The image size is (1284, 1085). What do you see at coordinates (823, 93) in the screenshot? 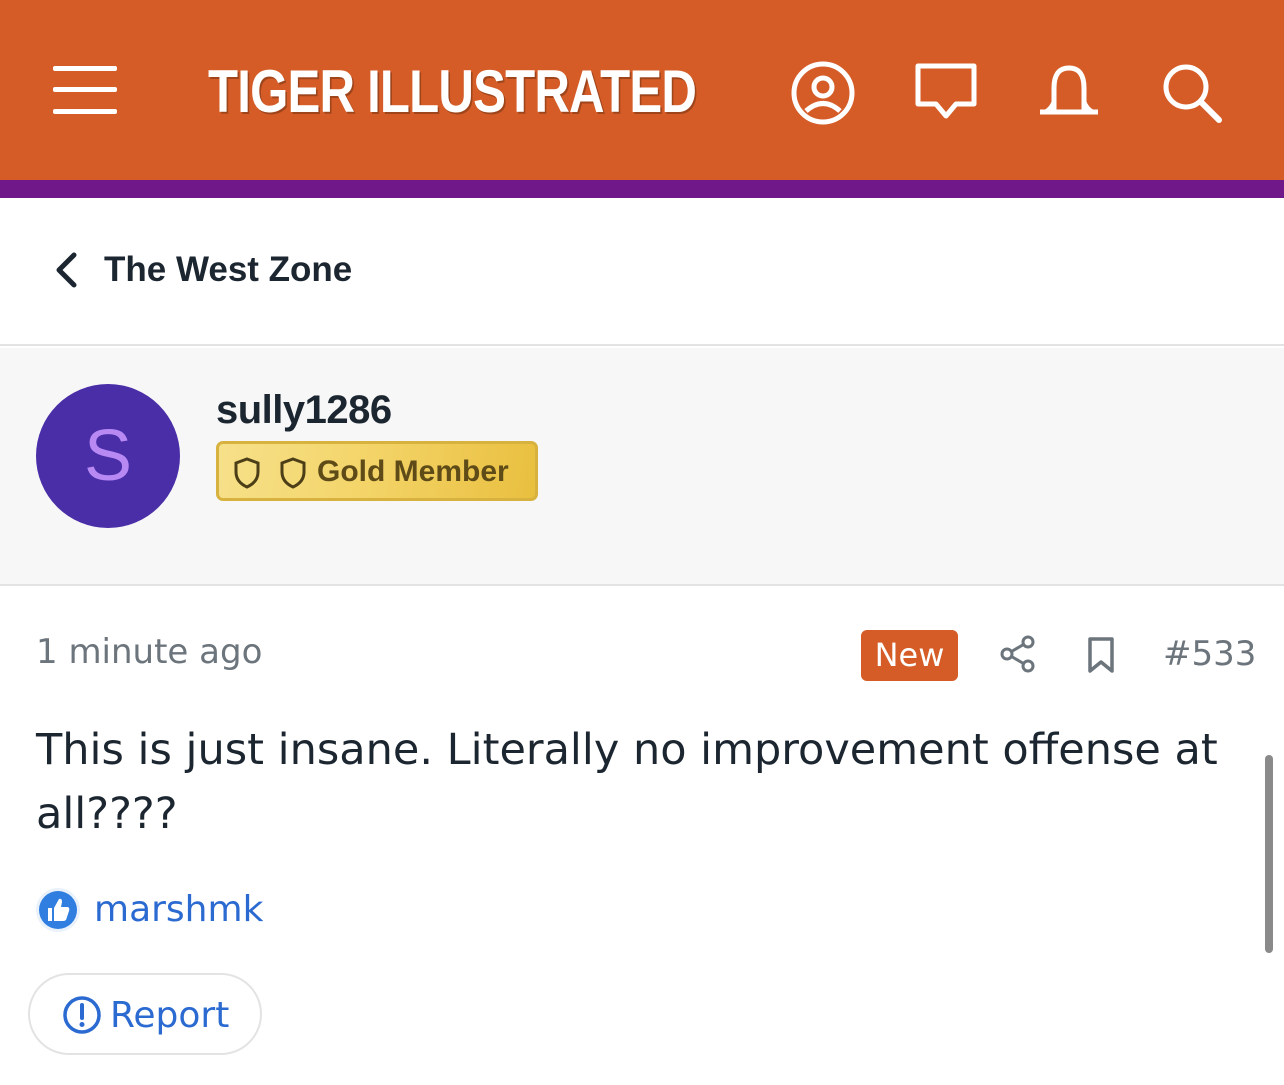
I see `account-icon` at bounding box center [823, 93].